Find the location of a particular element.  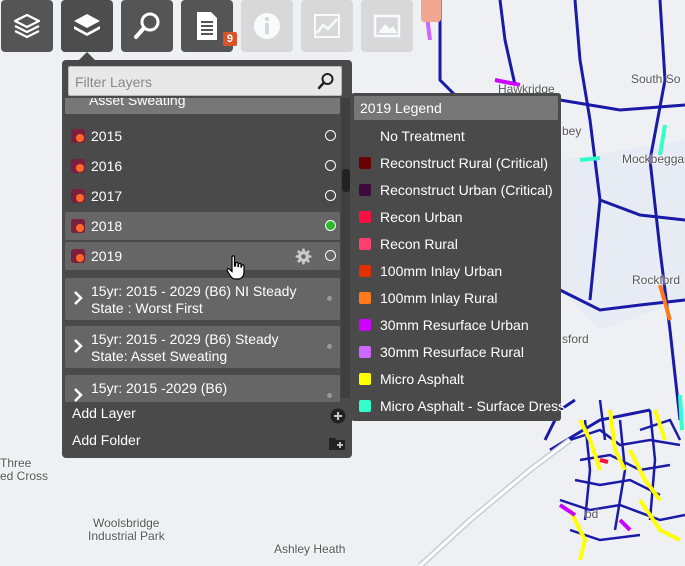

info-button is located at coordinates (267, 26).